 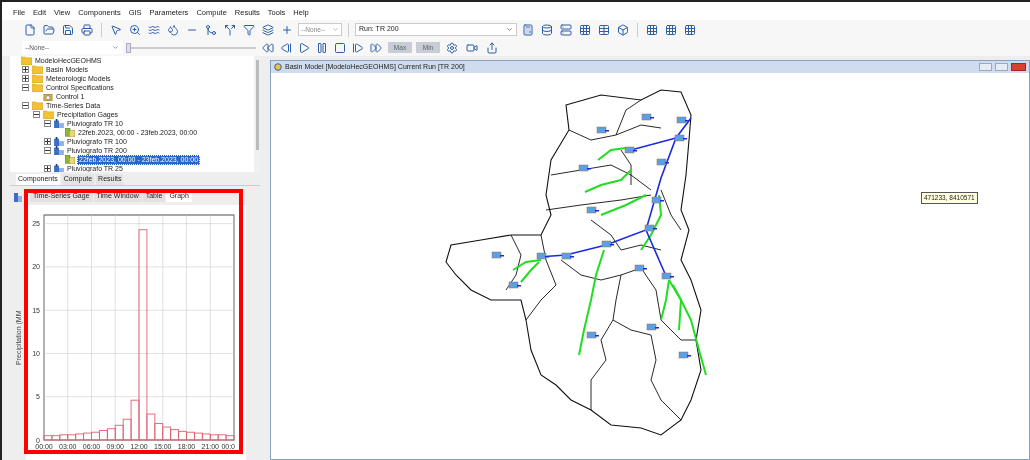 I want to click on new-file-icon, so click(x=30, y=29).